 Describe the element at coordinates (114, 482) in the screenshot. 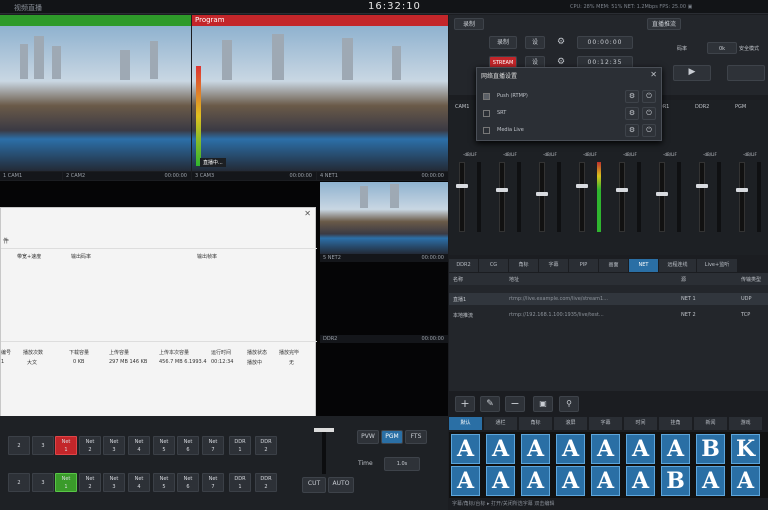

I see `bus-button-net3: Net 3` at that location.